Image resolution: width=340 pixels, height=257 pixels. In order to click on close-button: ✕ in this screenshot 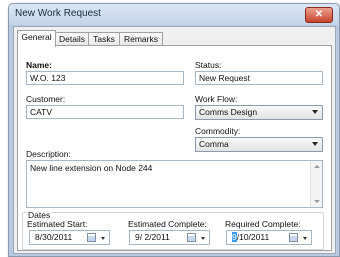, I will do `click(319, 15)`.